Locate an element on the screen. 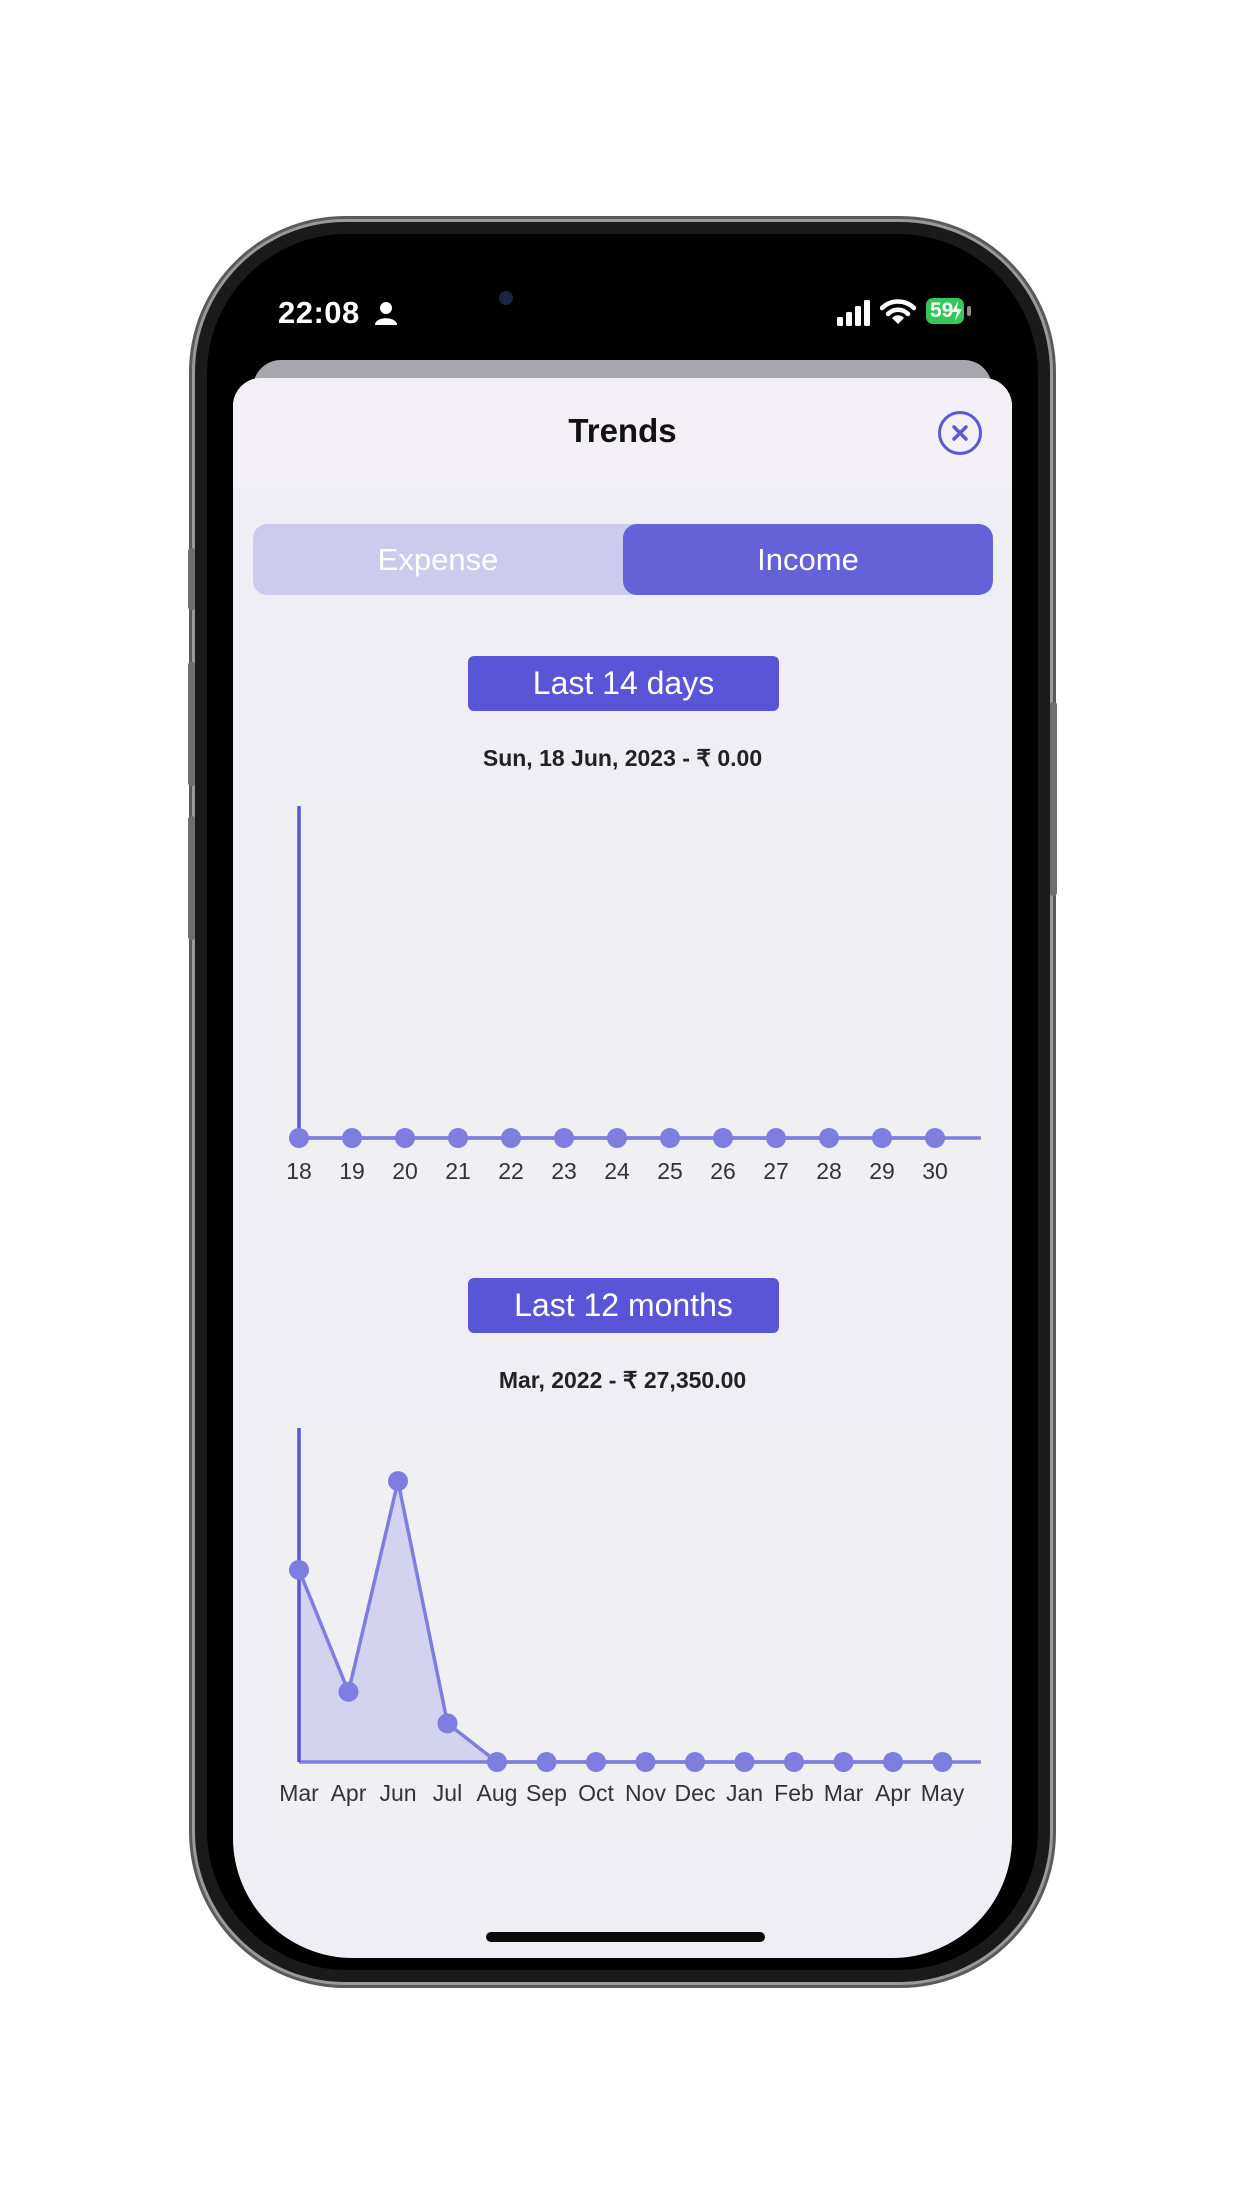 The height and width of the screenshot is (2208, 1242). tick-label: Aug is located at coordinates (497, 1793).